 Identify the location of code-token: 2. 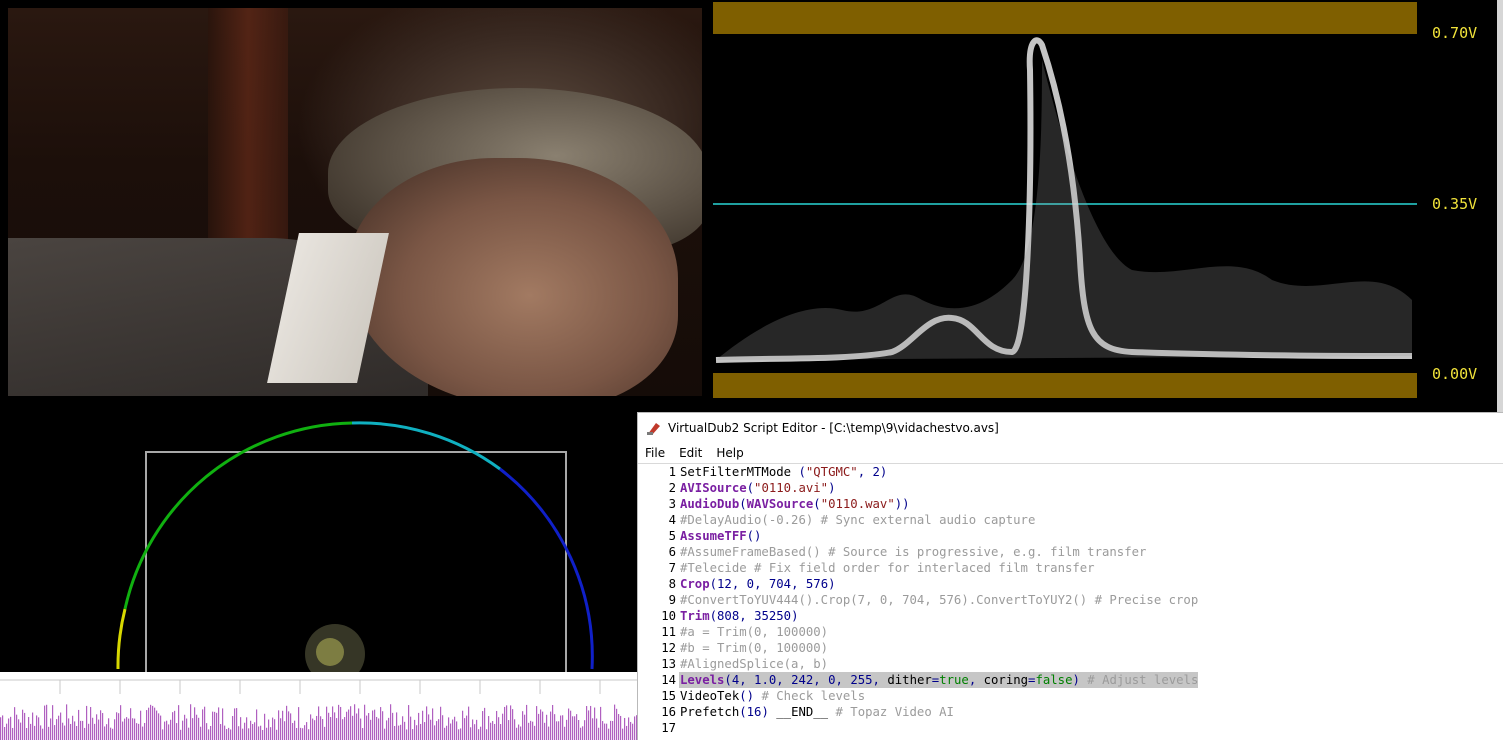
(876, 472).